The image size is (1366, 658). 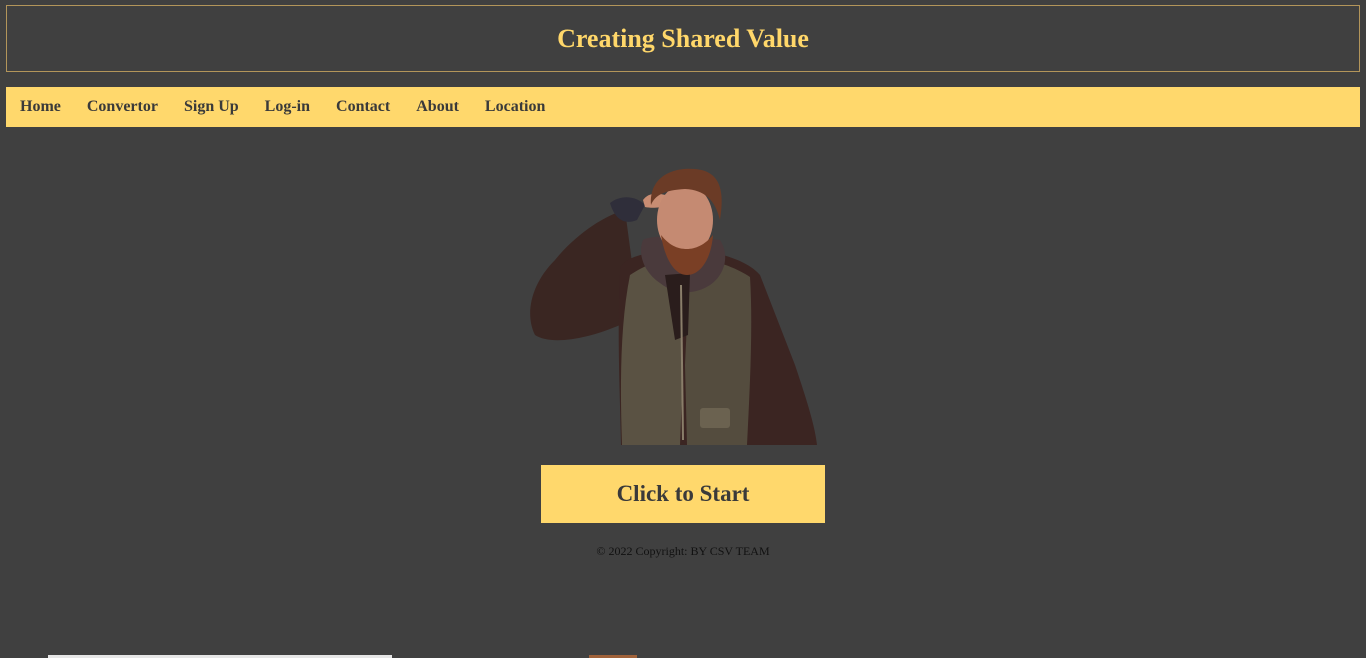 What do you see at coordinates (122, 107) in the screenshot?
I see `nav-item-convertor: Convertor` at bounding box center [122, 107].